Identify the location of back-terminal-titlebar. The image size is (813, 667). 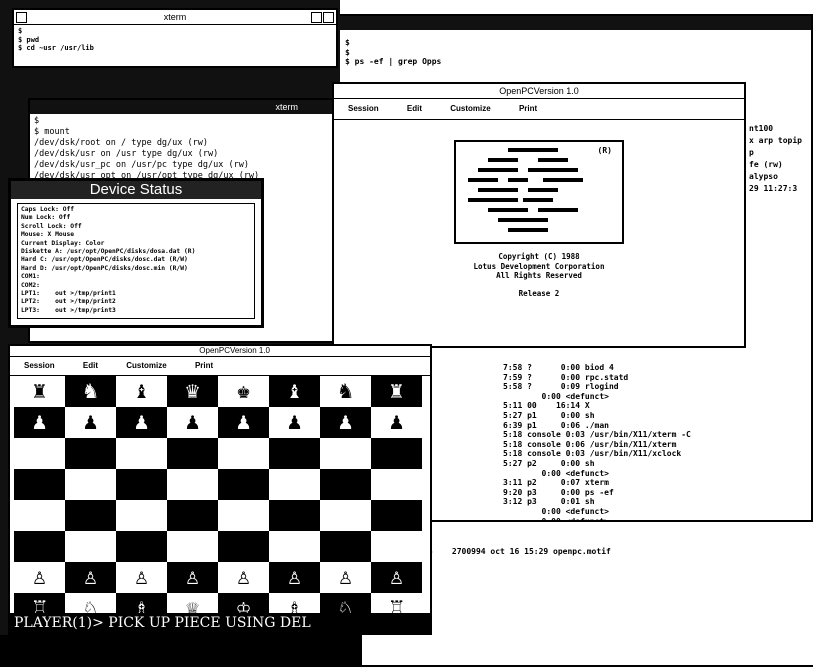
(574, 23).